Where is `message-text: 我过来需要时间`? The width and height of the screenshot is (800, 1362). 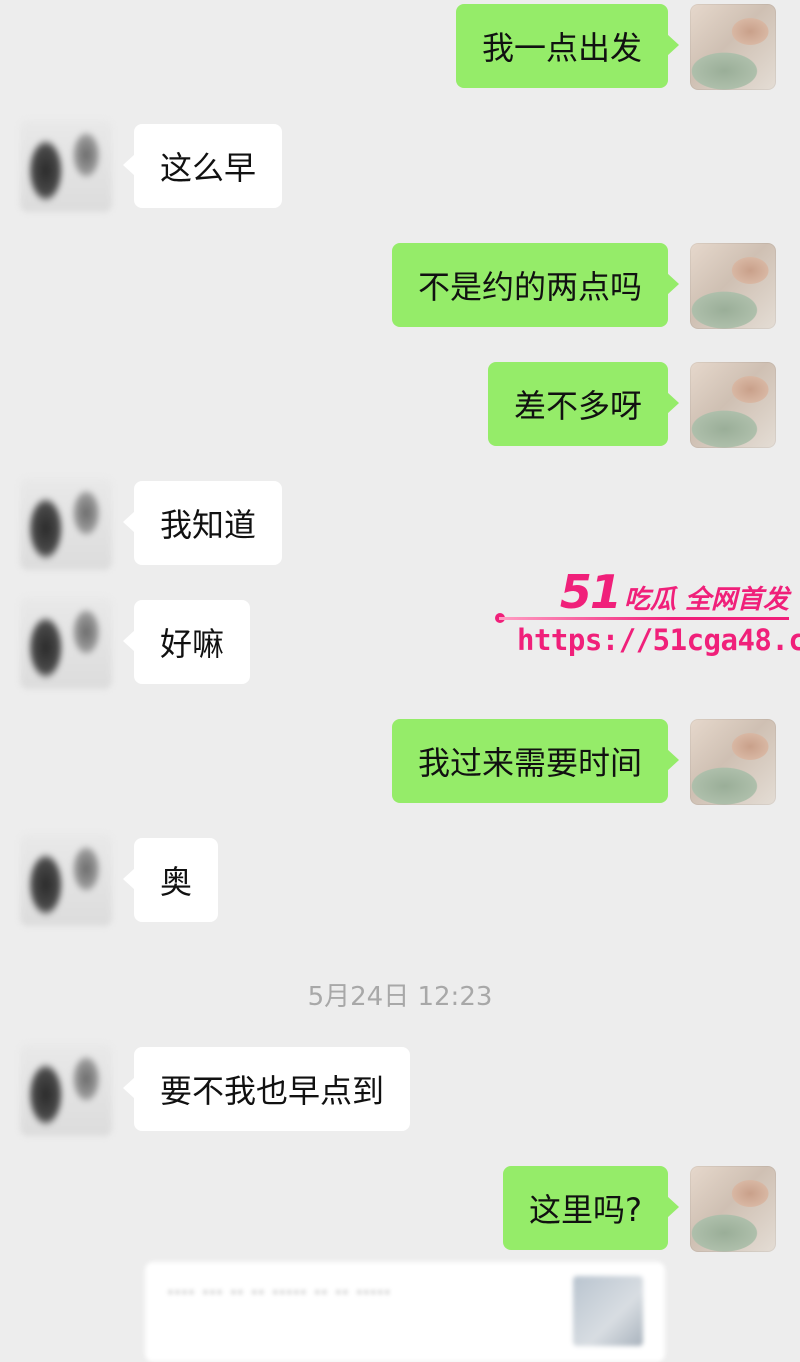
message-text: 我过来需要时间 is located at coordinates (529, 763).